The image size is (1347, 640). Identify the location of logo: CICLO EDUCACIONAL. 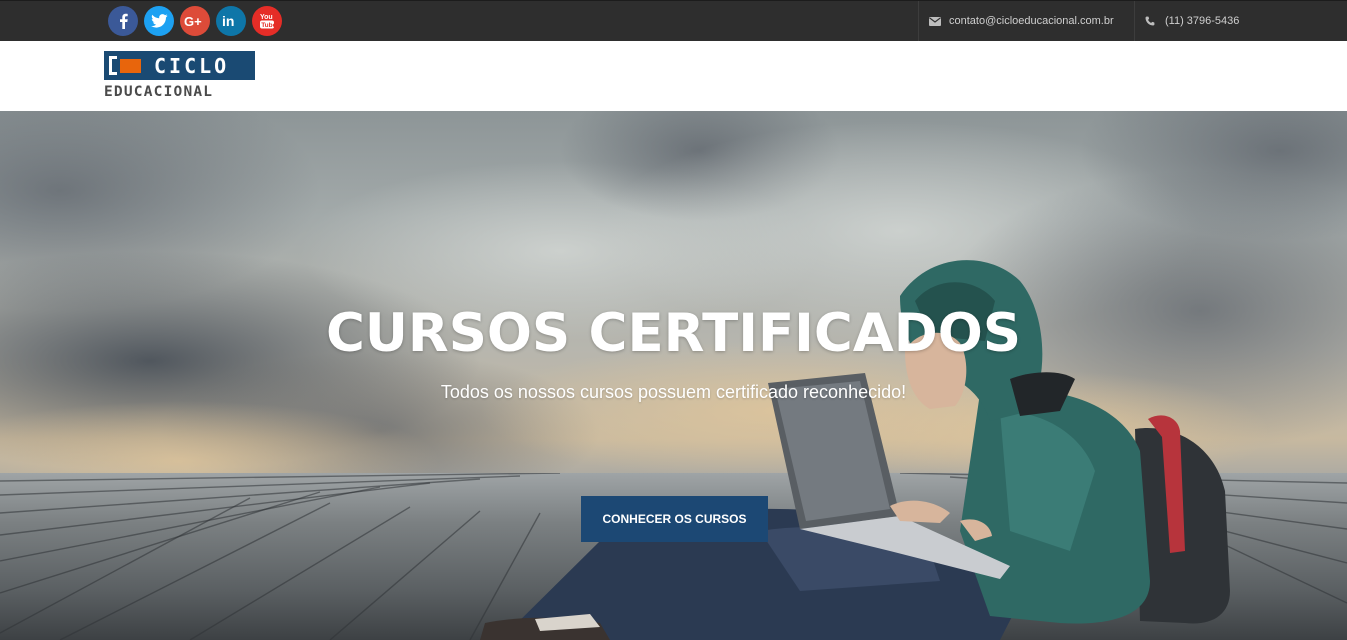
(180, 76).